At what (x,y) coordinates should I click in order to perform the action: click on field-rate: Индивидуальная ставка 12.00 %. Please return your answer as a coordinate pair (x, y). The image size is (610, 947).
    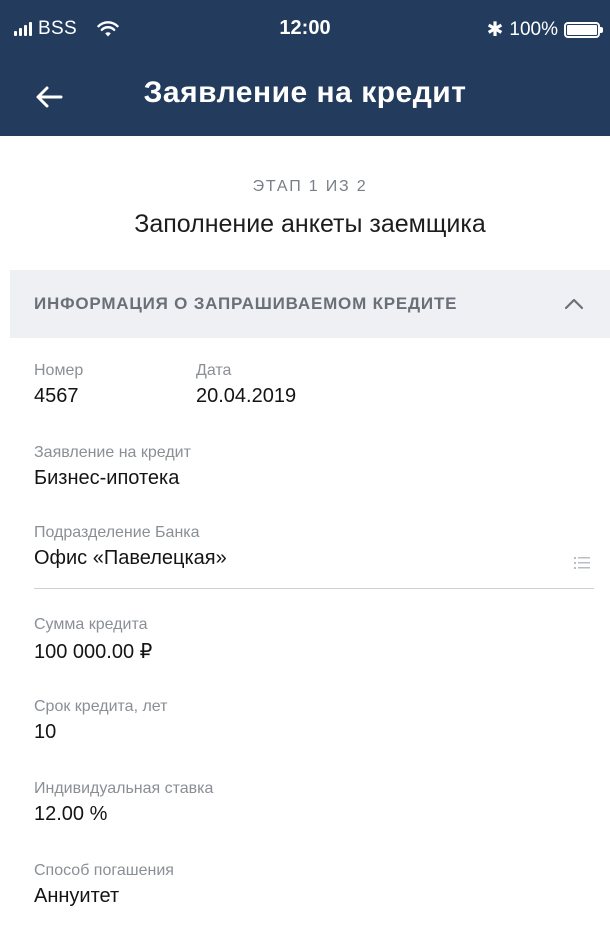
    Looking at the image, I should click on (123, 803).